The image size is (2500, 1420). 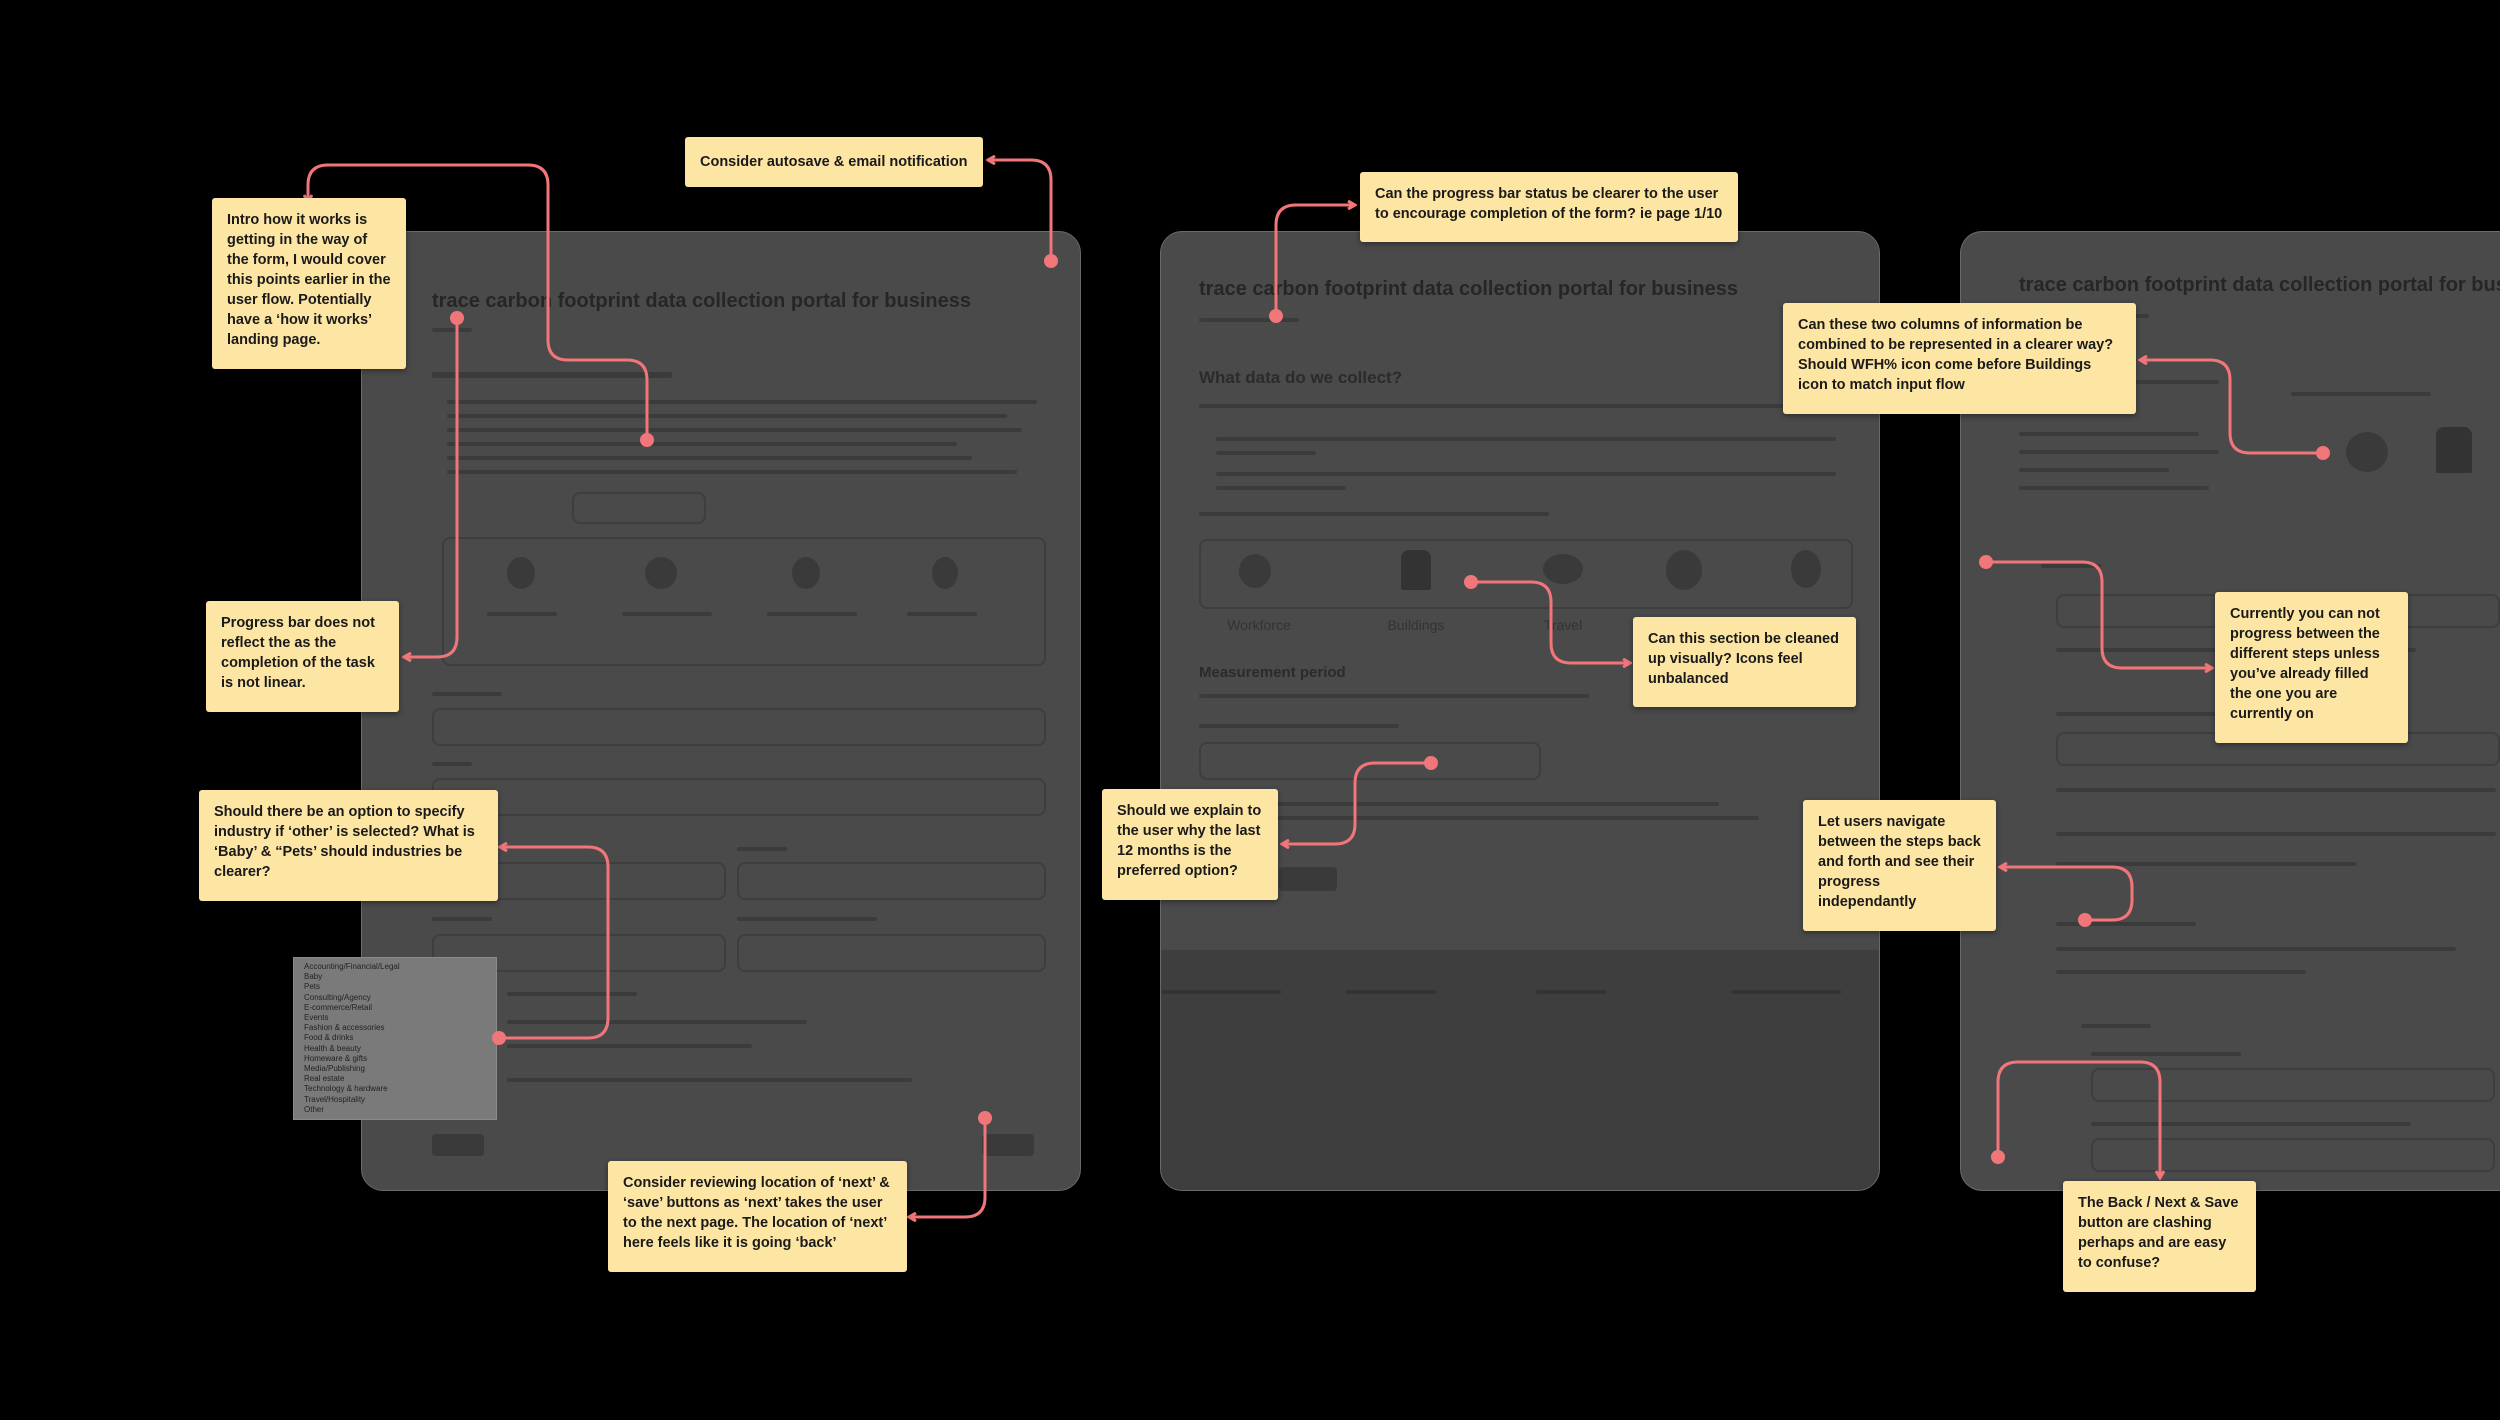 I want to click on arrow-icons, so click(x=1550, y=621).